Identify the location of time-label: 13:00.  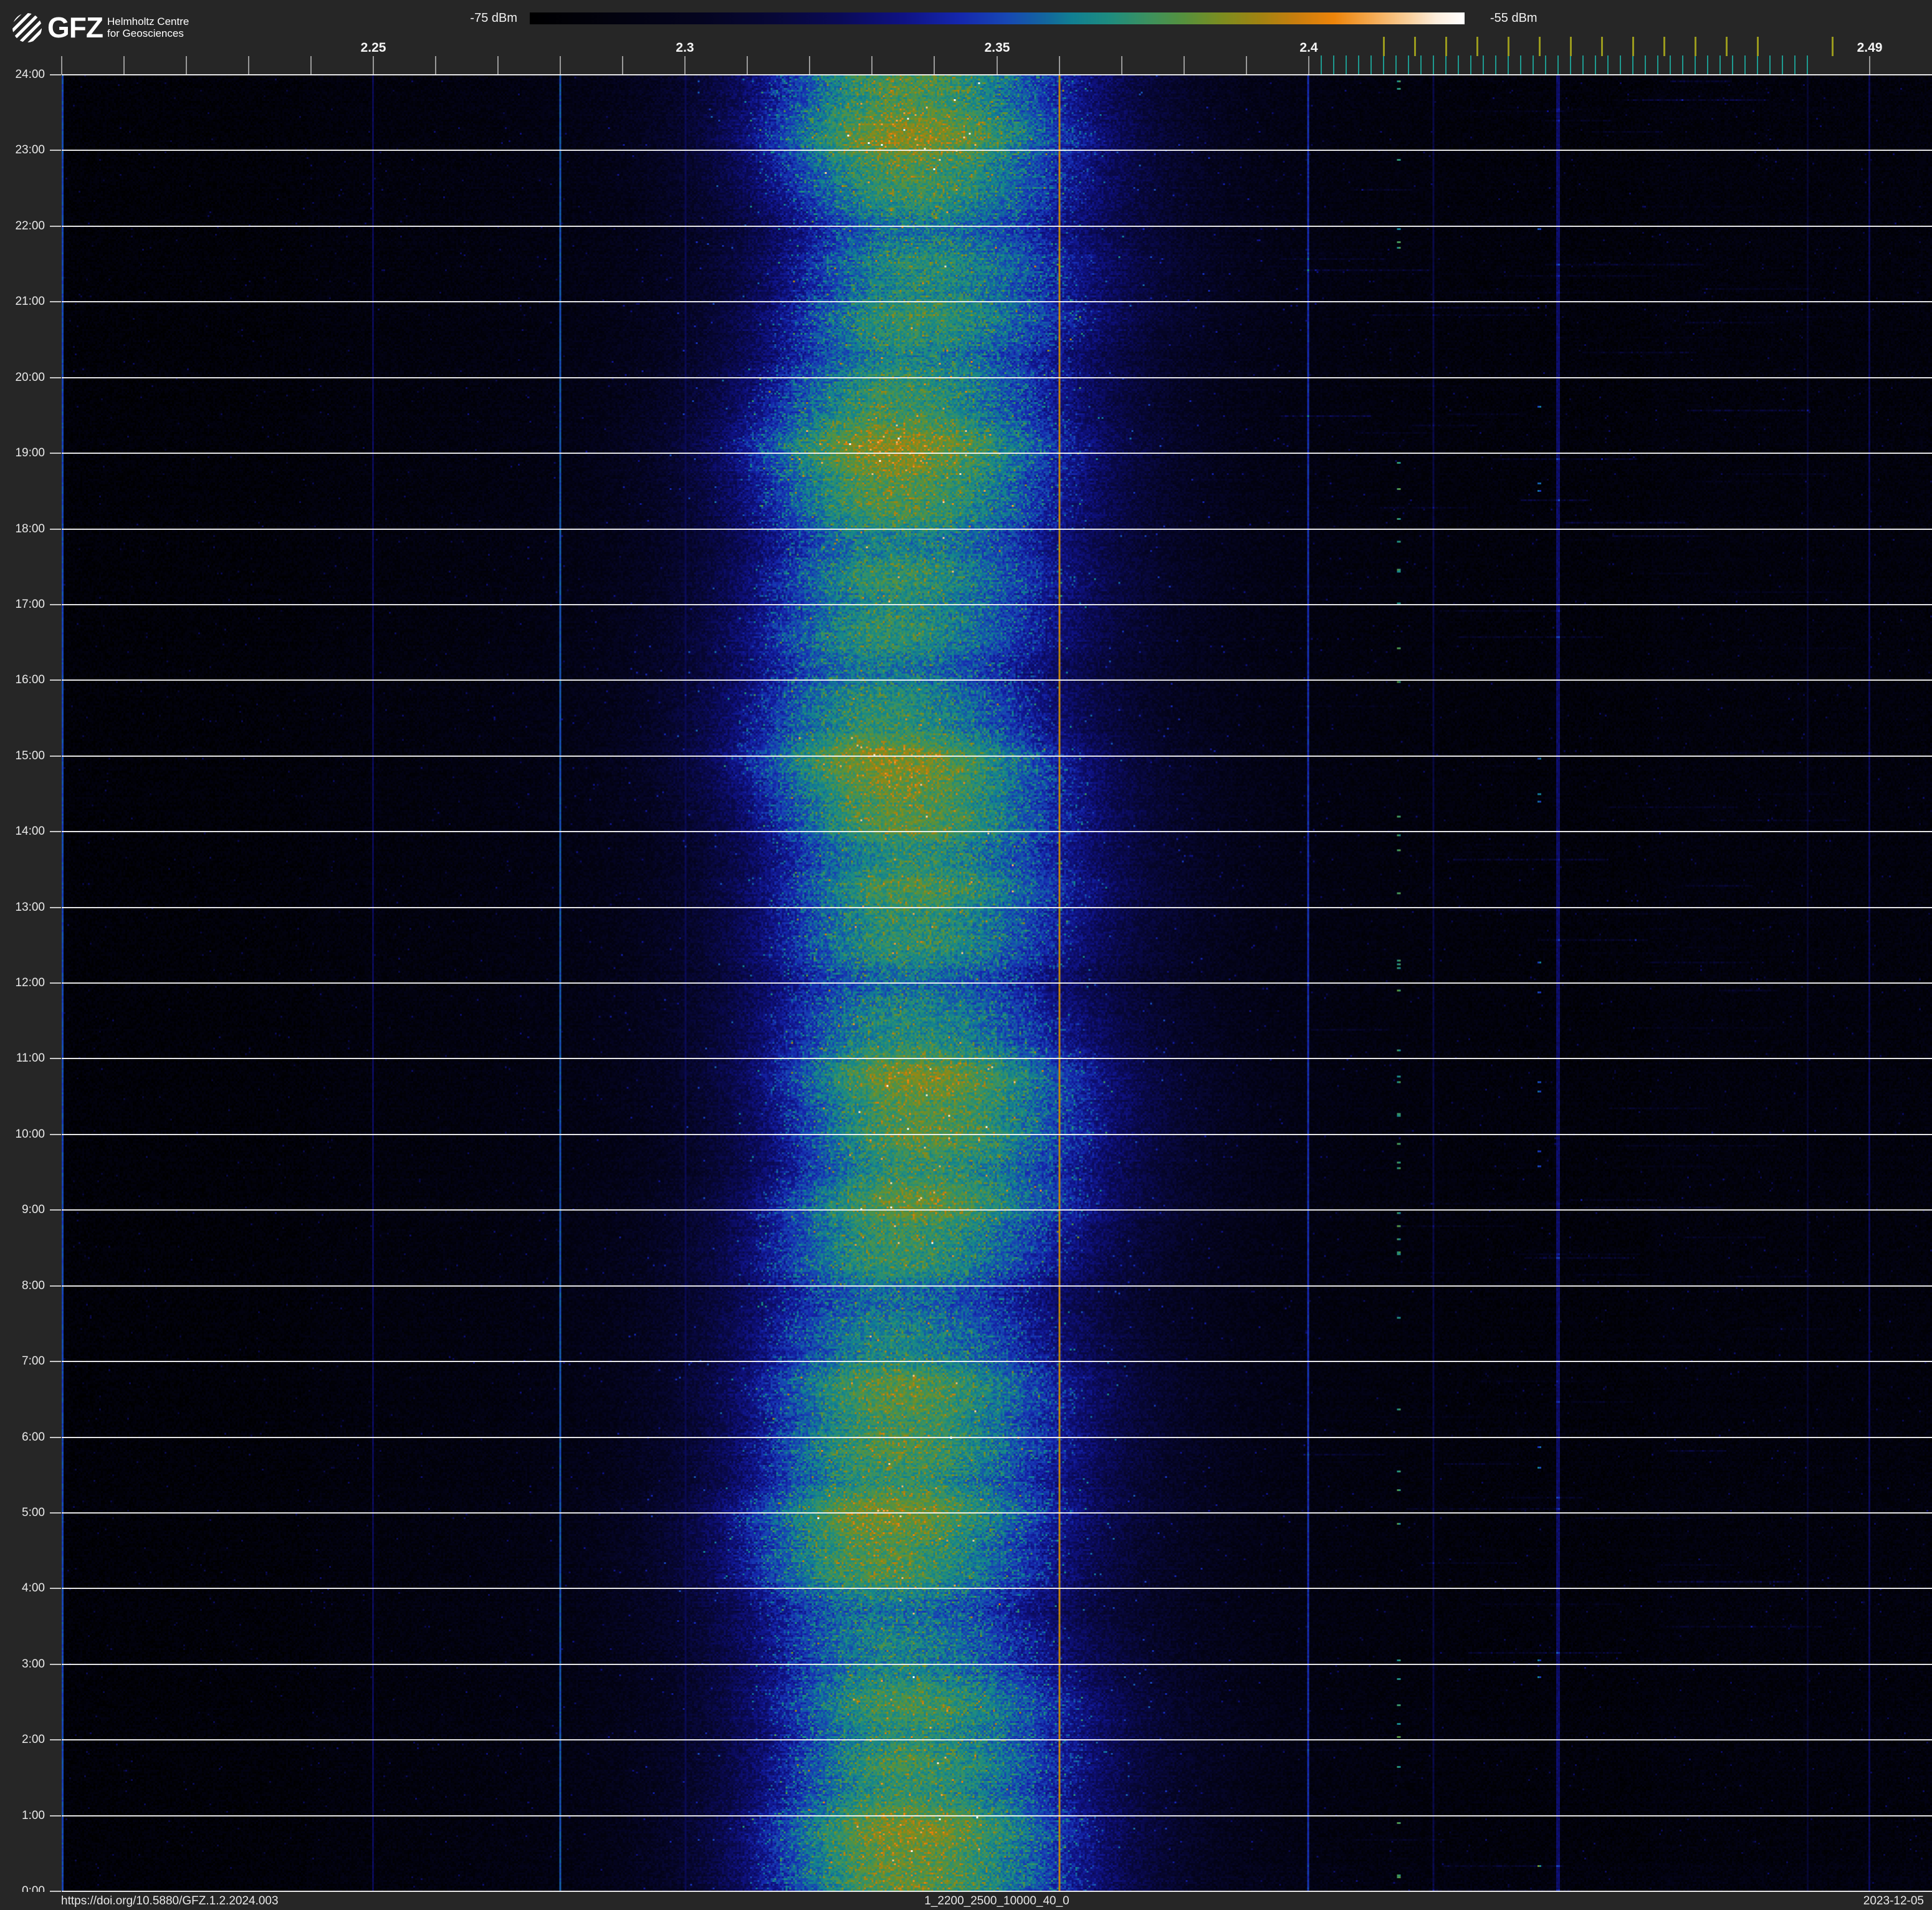
(30, 907).